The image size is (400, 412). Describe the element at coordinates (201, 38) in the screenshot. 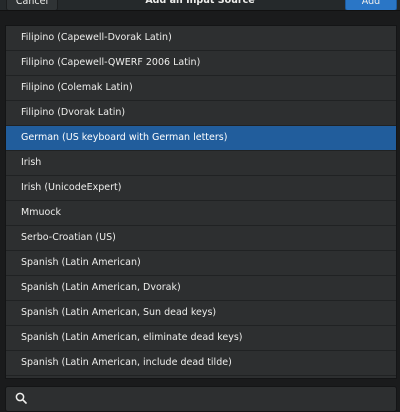

I see `list-item: Filipino (Capewell-Dvorak Latin)` at that location.